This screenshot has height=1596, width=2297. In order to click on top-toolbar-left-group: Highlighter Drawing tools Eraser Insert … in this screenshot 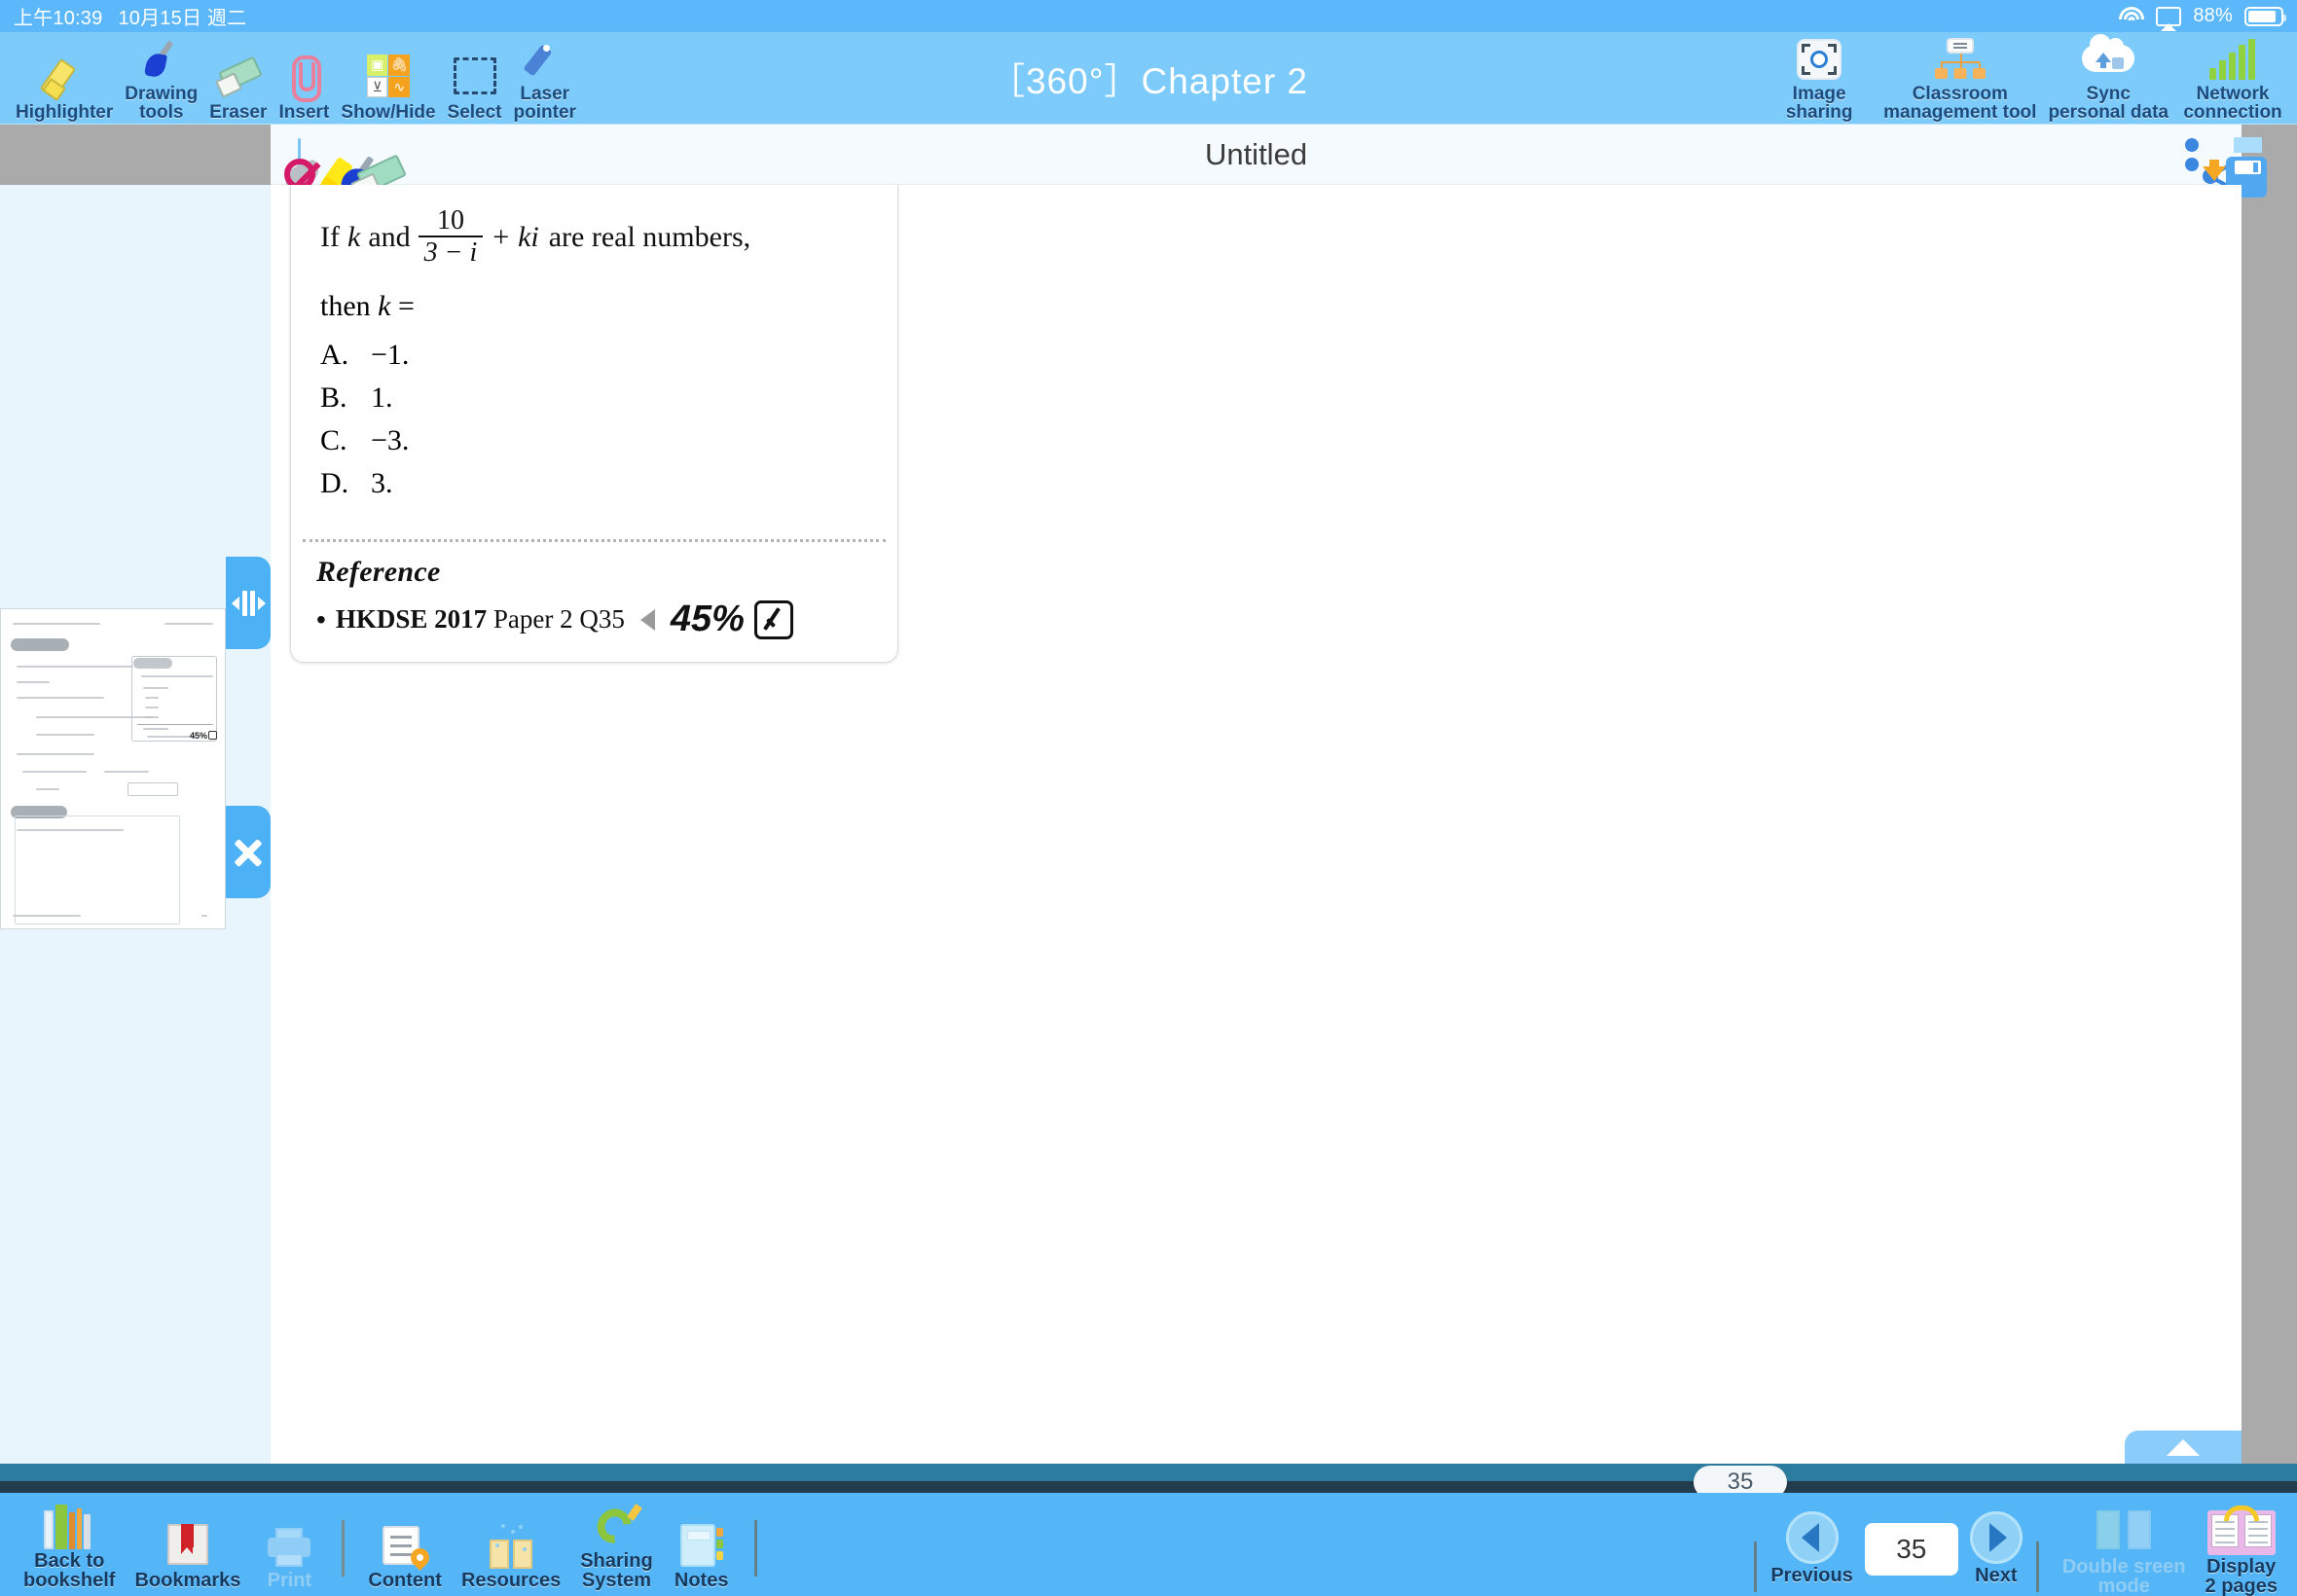, I will do `click(296, 79)`.